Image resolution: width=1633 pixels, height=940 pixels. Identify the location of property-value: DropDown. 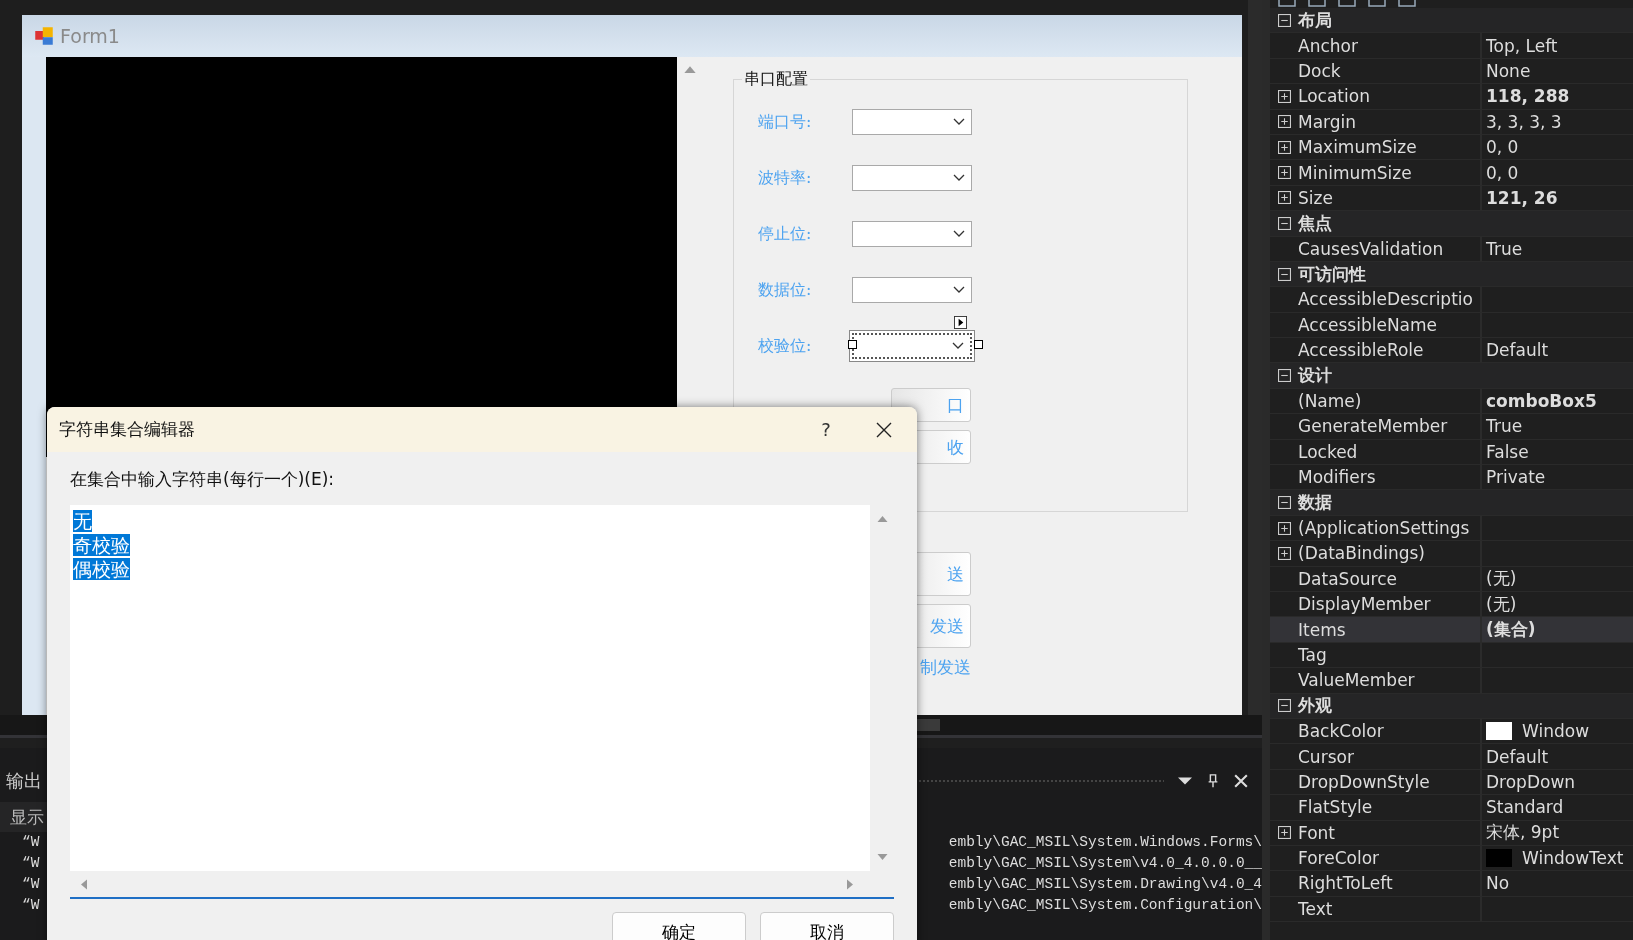
(1531, 781).